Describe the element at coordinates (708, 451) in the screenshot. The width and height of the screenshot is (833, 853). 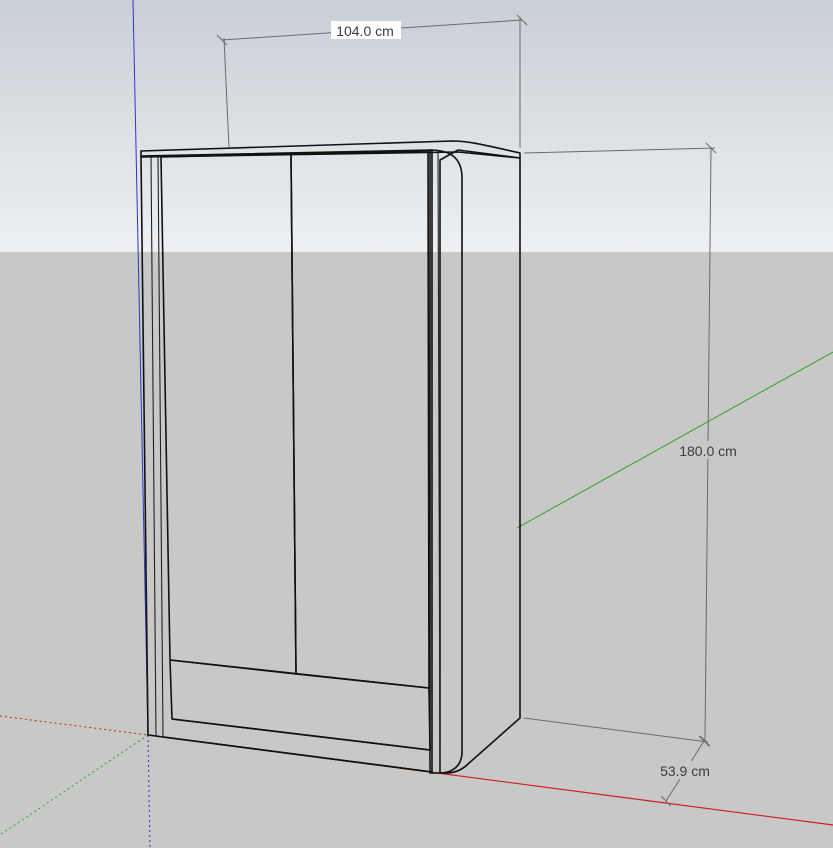
I see `height-label: 180.0 cm` at that location.